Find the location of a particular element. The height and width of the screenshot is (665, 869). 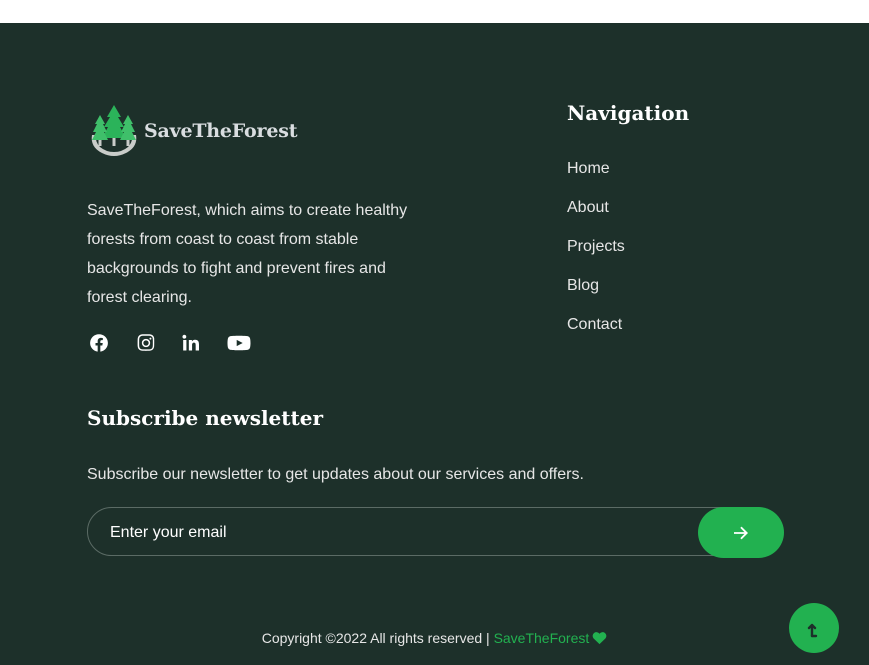

arrow-up-icon is located at coordinates (812, 630).